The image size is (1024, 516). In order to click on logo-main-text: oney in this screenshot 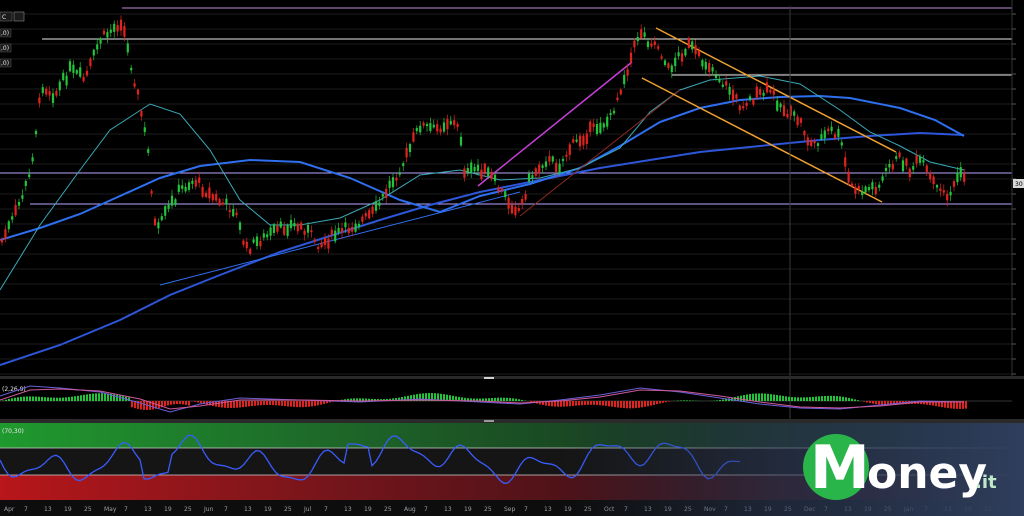, I will do `click(927, 473)`.